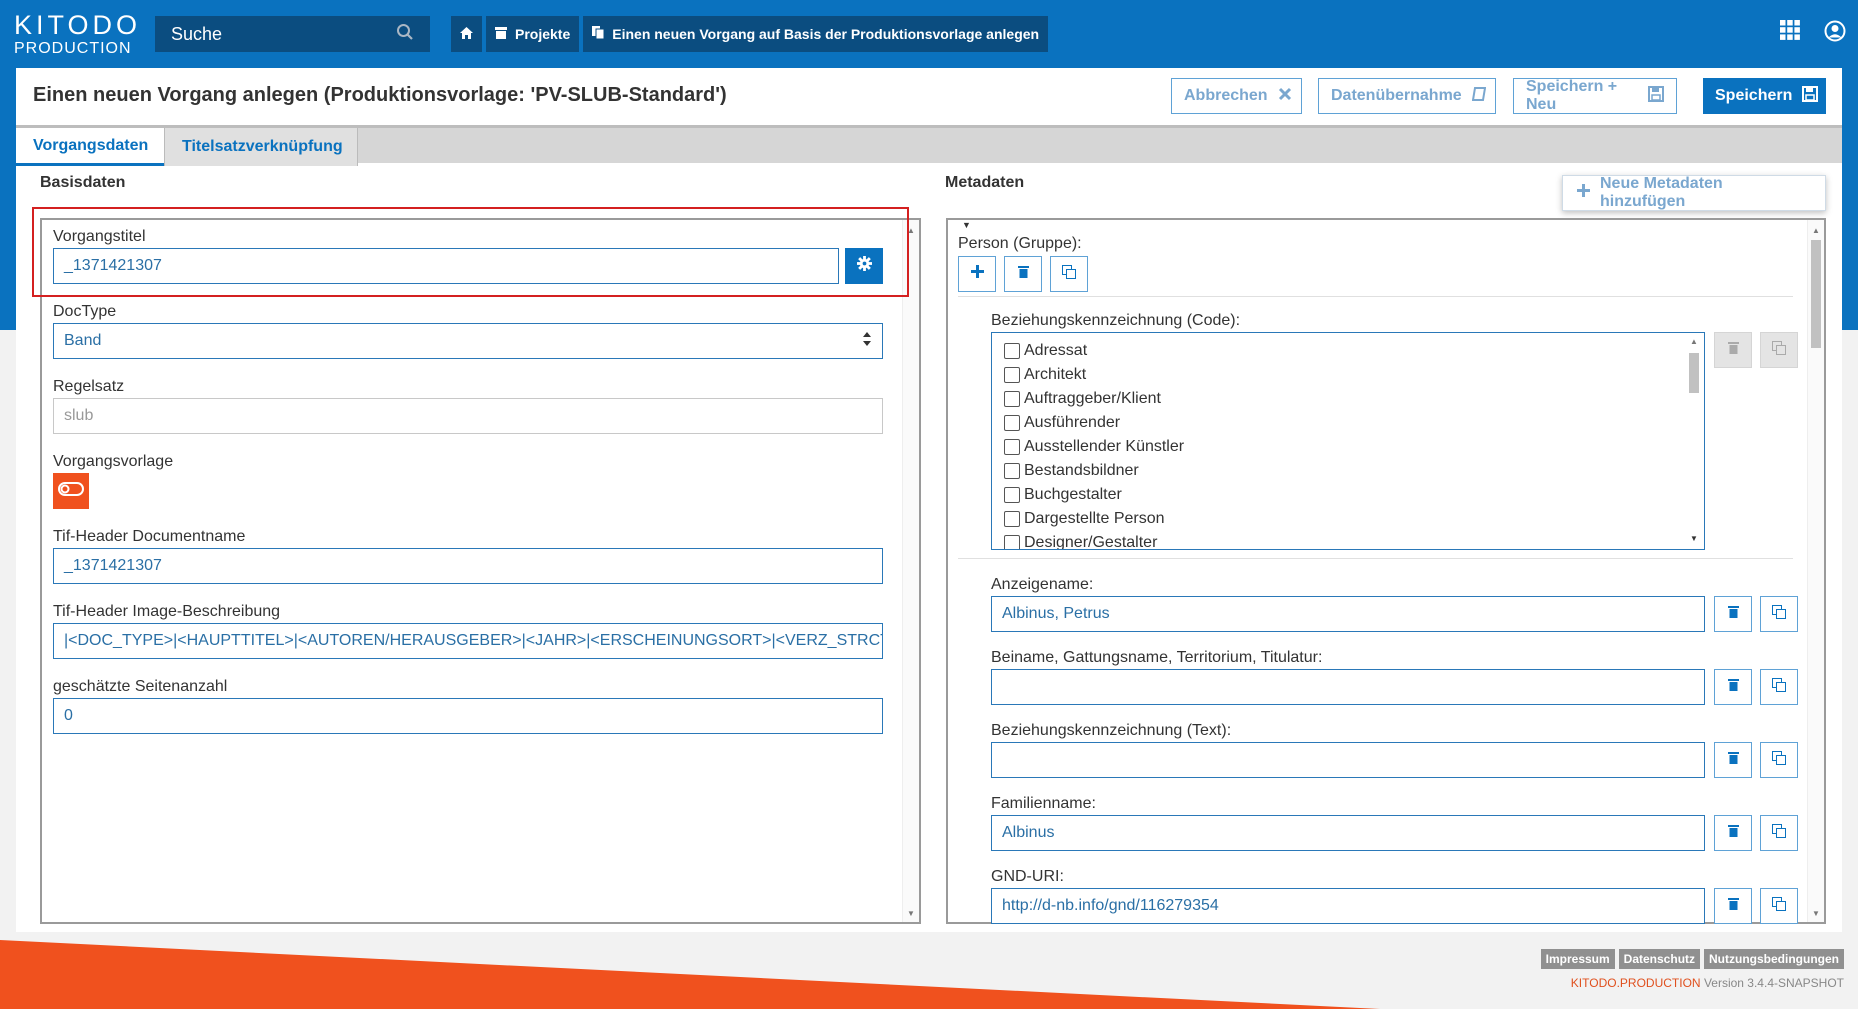  What do you see at coordinates (1348, 760) in the screenshot?
I see `relation-text-input` at bounding box center [1348, 760].